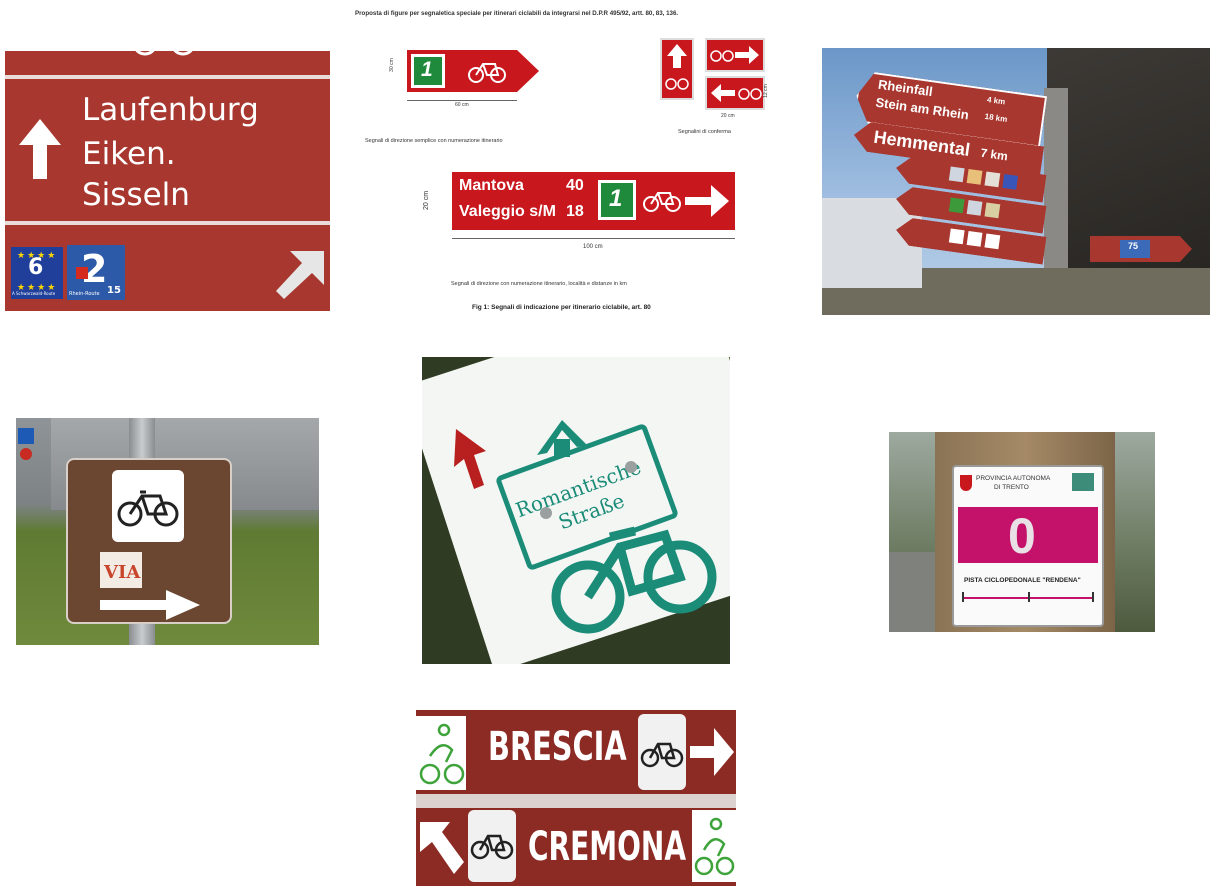  What do you see at coordinates (765, 91) in the screenshot?
I see `dim-confirm-height: 12 cm` at bounding box center [765, 91].